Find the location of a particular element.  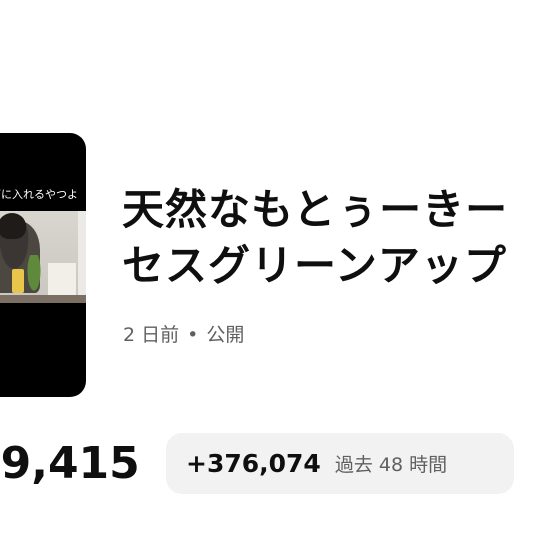

visibility-status: 公開 is located at coordinates (225, 335).